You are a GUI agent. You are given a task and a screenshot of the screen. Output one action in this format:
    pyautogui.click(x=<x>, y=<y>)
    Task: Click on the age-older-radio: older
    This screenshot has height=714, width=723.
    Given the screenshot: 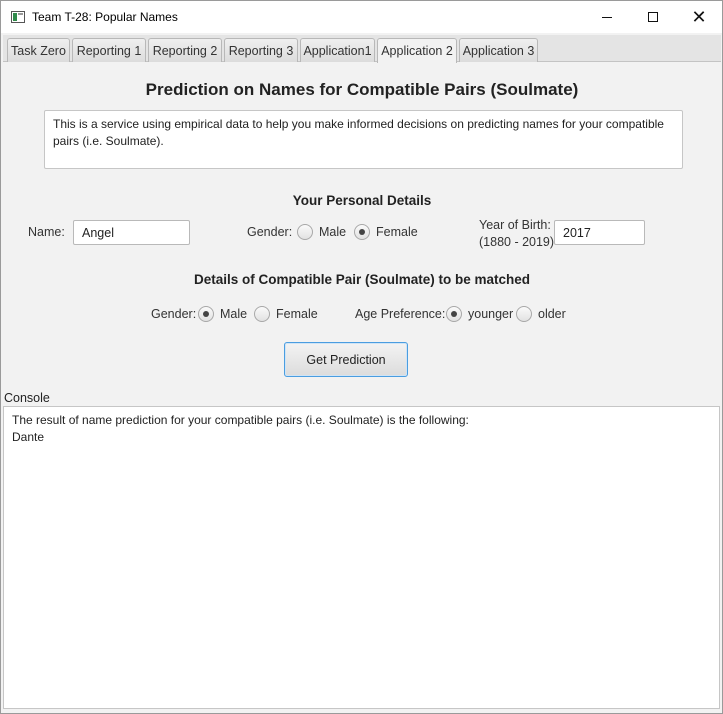 What is the action you would take?
    pyautogui.click(x=541, y=314)
    